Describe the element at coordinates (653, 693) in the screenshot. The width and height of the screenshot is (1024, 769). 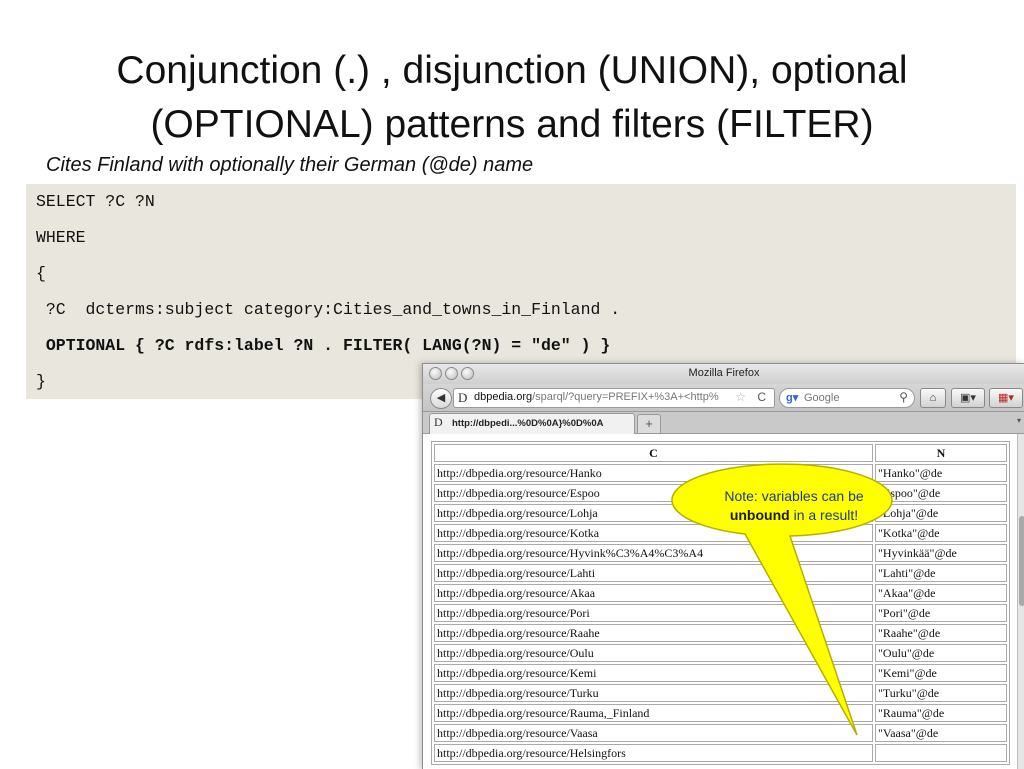
I see `cell-c: http://dbpedia.org/resource/Turku` at that location.